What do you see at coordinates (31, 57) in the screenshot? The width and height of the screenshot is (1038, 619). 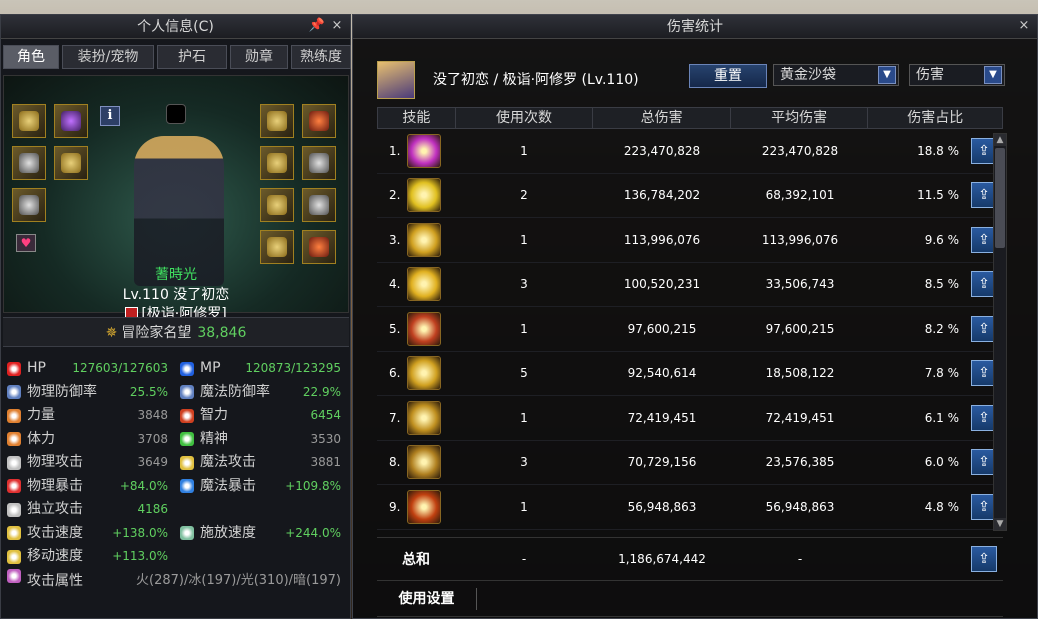 I see `tab-character: 角色` at bounding box center [31, 57].